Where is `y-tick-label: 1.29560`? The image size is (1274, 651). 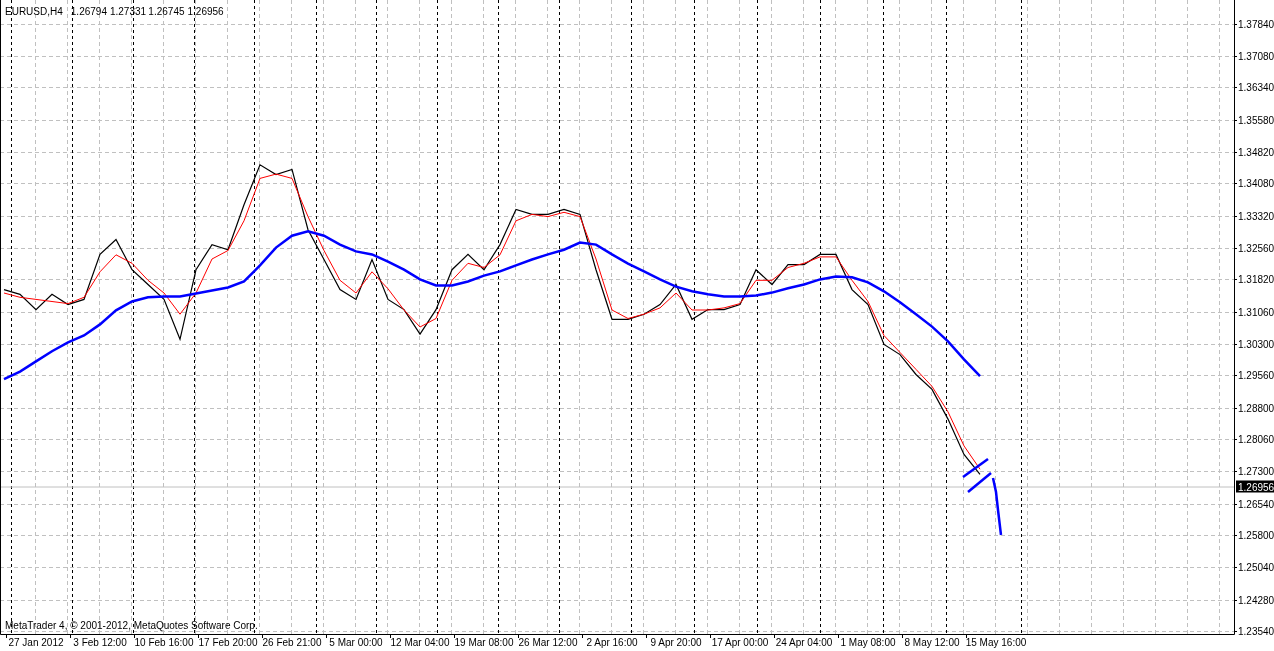
y-tick-label: 1.29560 is located at coordinates (1256, 376).